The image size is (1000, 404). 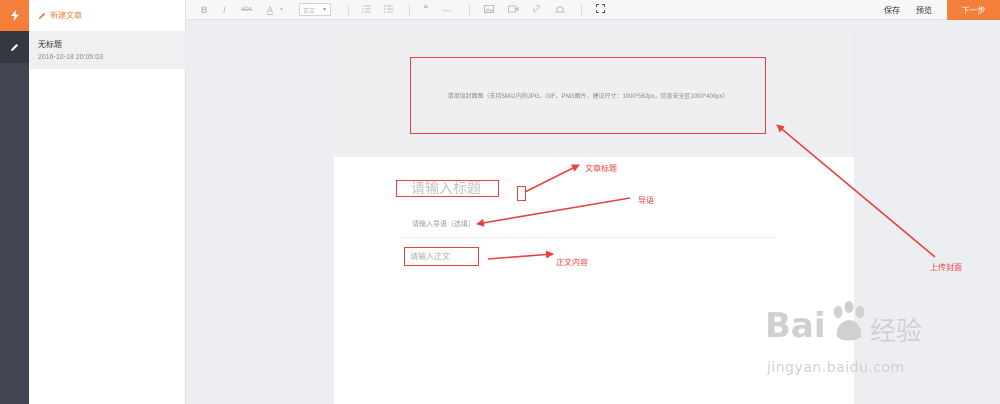 What do you see at coordinates (553, 212) in the screenshot?
I see `intro-arrow` at bounding box center [553, 212].